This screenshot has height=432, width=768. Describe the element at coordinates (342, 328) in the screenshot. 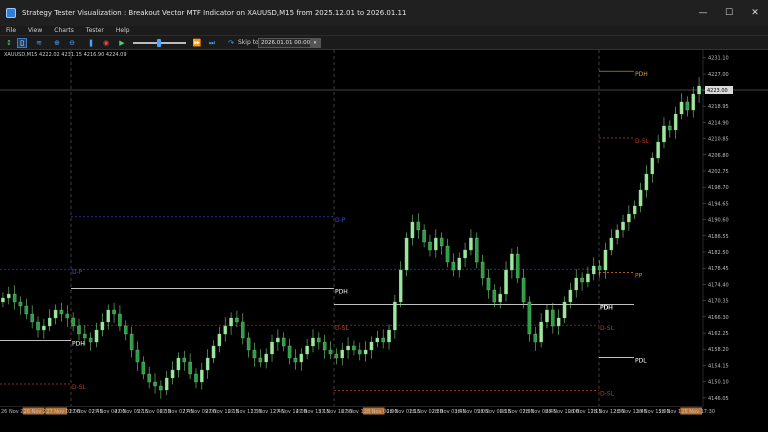

I see `d-sl-level-mid-label: D-SL` at that location.